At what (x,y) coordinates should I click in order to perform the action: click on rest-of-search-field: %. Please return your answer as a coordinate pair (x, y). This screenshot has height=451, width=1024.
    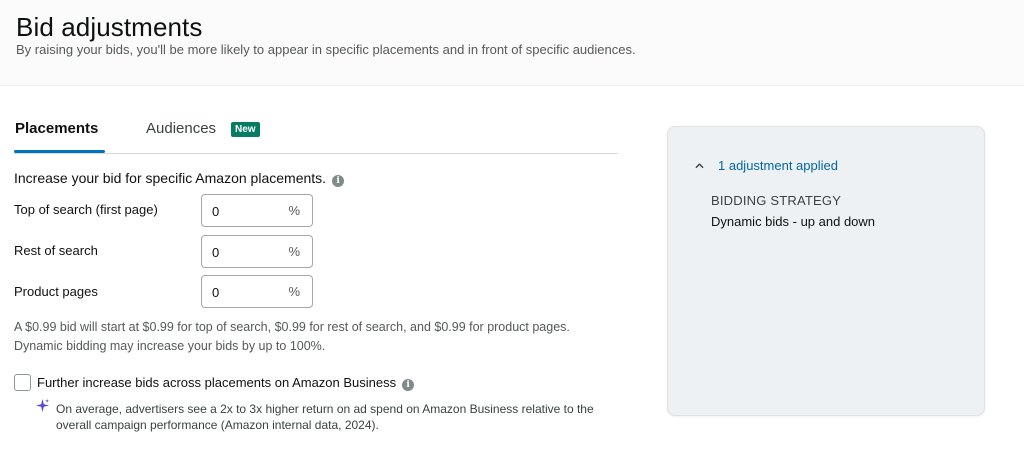
    Looking at the image, I should click on (257, 251).